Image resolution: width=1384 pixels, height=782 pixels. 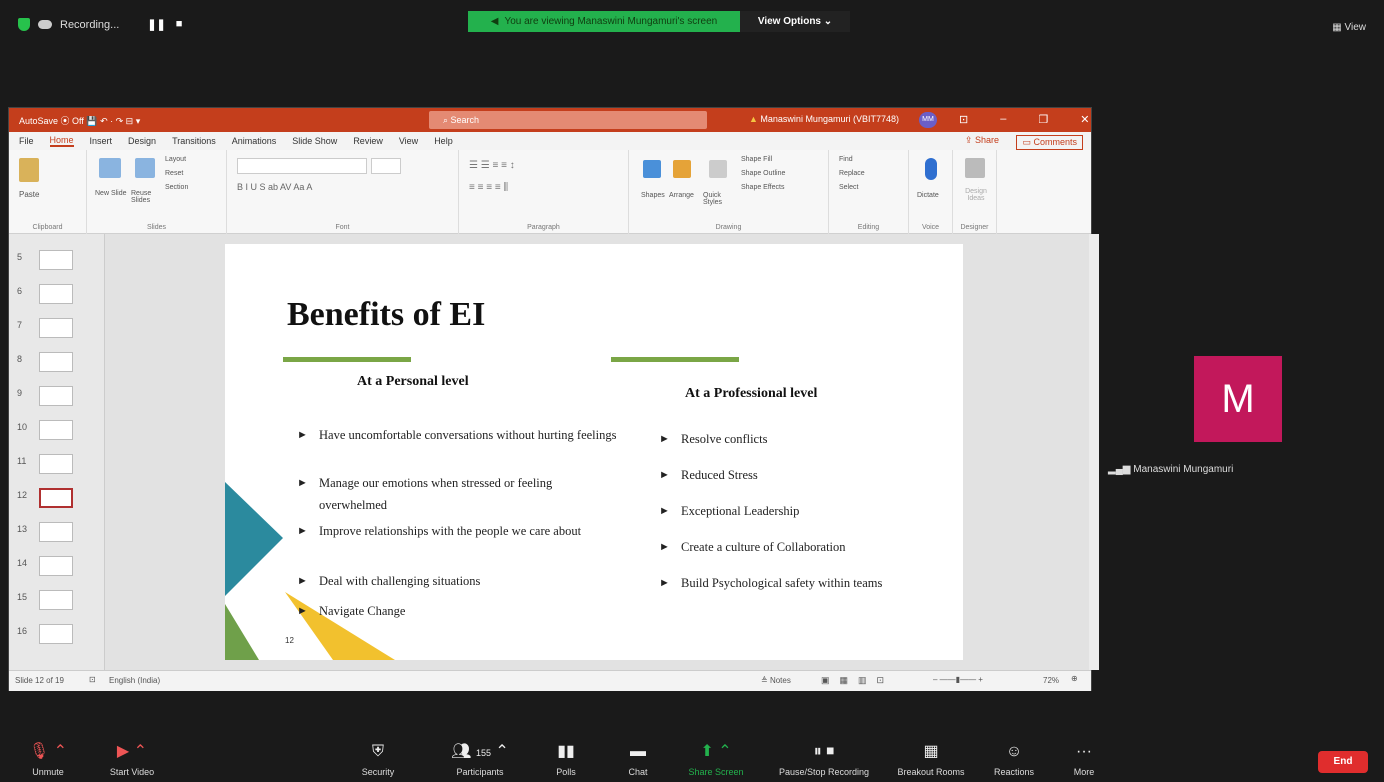 What do you see at coordinates (92, 679) in the screenshot?
I see `spell-check-icon: ⊡` at bounding box center [92, 679].